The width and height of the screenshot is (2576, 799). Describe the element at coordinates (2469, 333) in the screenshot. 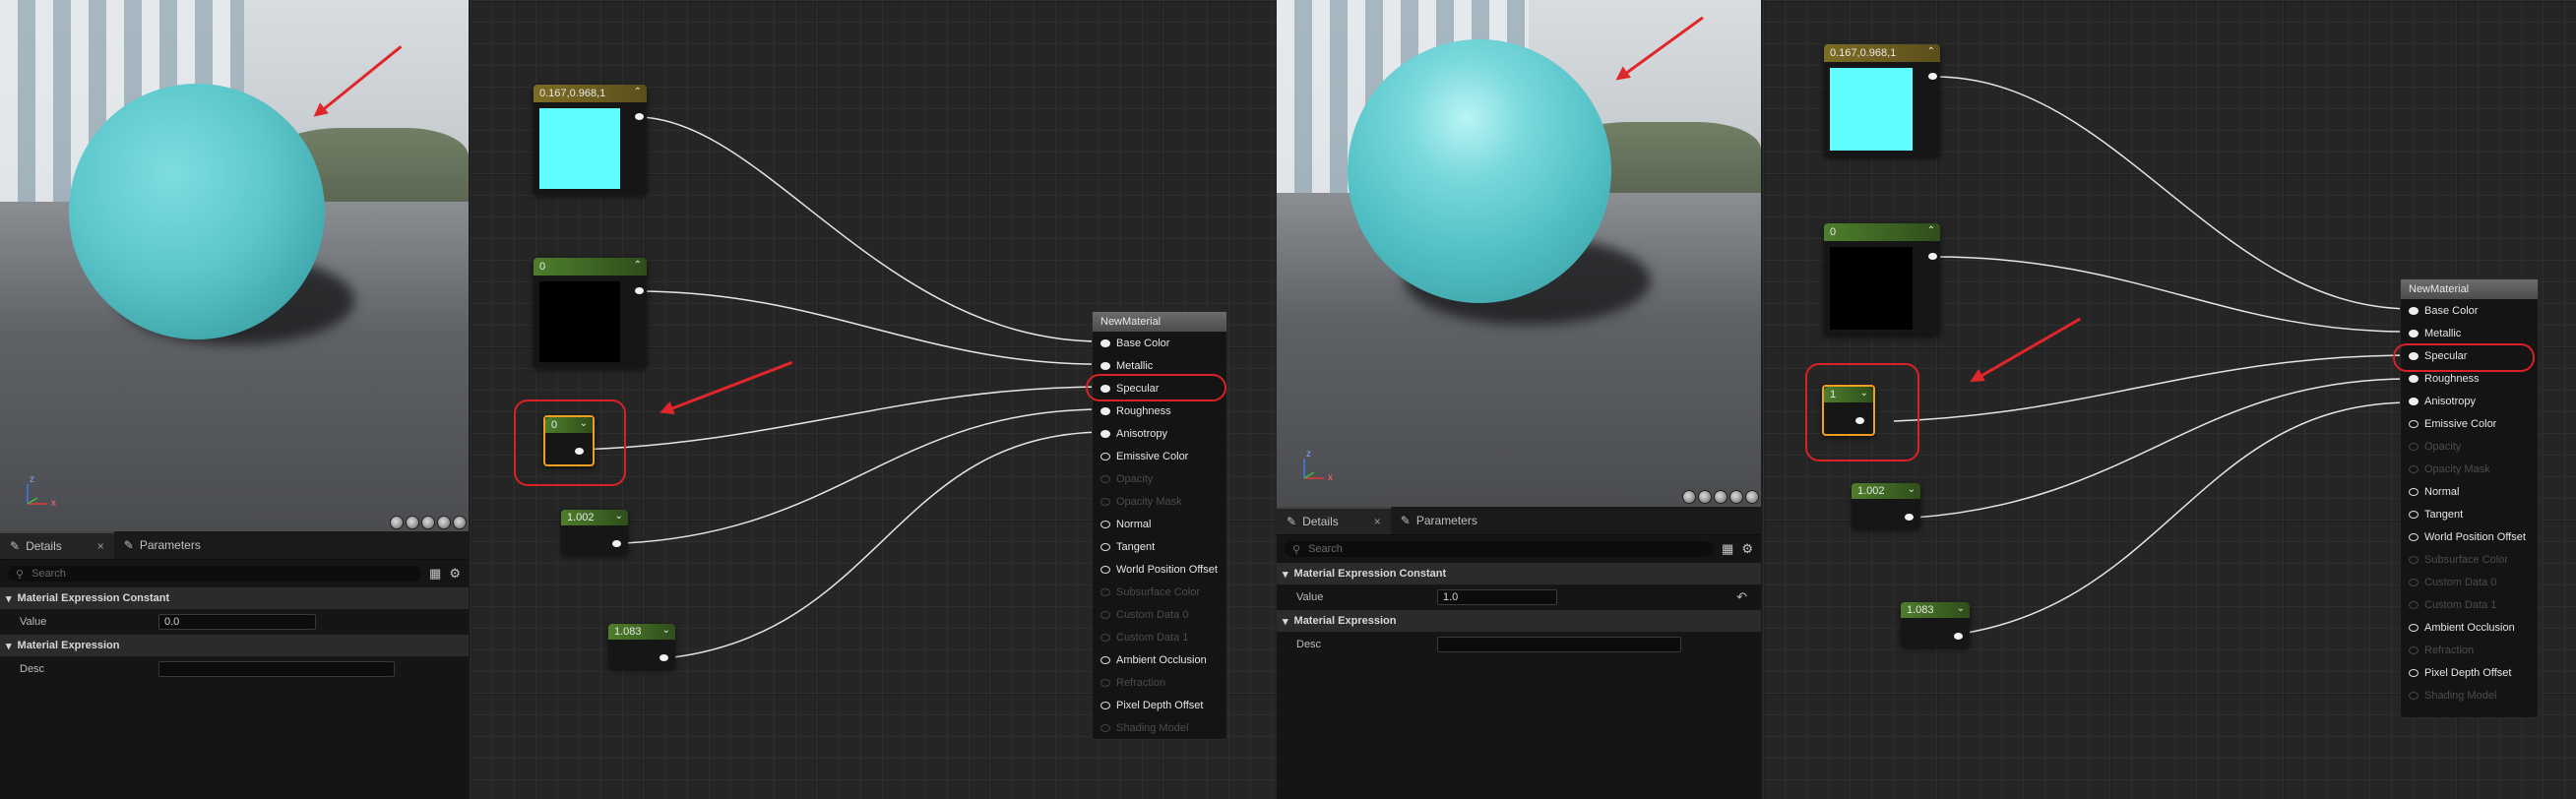

I see `material-pin-metallic: Metallic` at that location.